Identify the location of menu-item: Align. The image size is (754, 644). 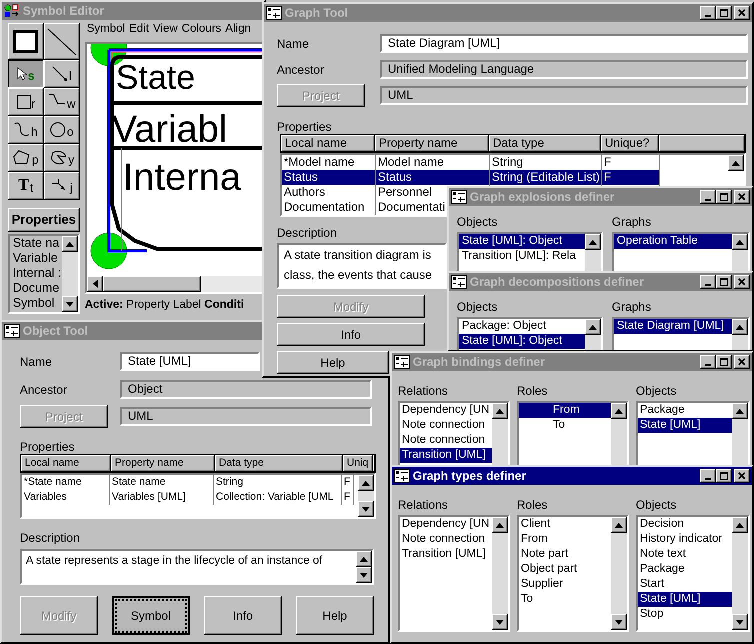
(239, 30).